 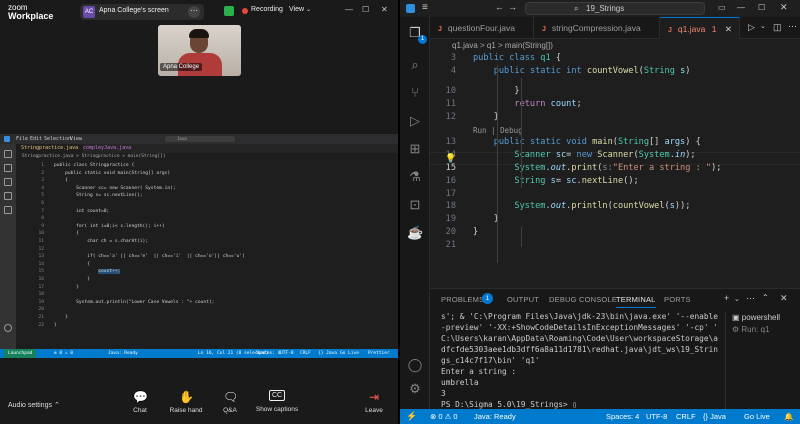 I want to click on run-icon: ▷, so click(x=751, y=27).